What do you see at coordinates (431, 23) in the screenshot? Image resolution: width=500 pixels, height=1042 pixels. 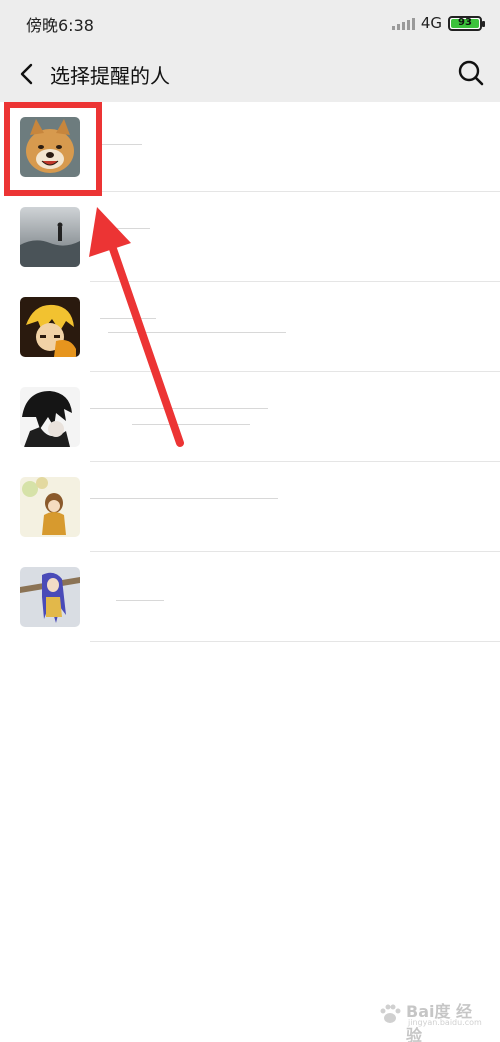 I see `network-type: 4G` at bounding box center [431, 23].